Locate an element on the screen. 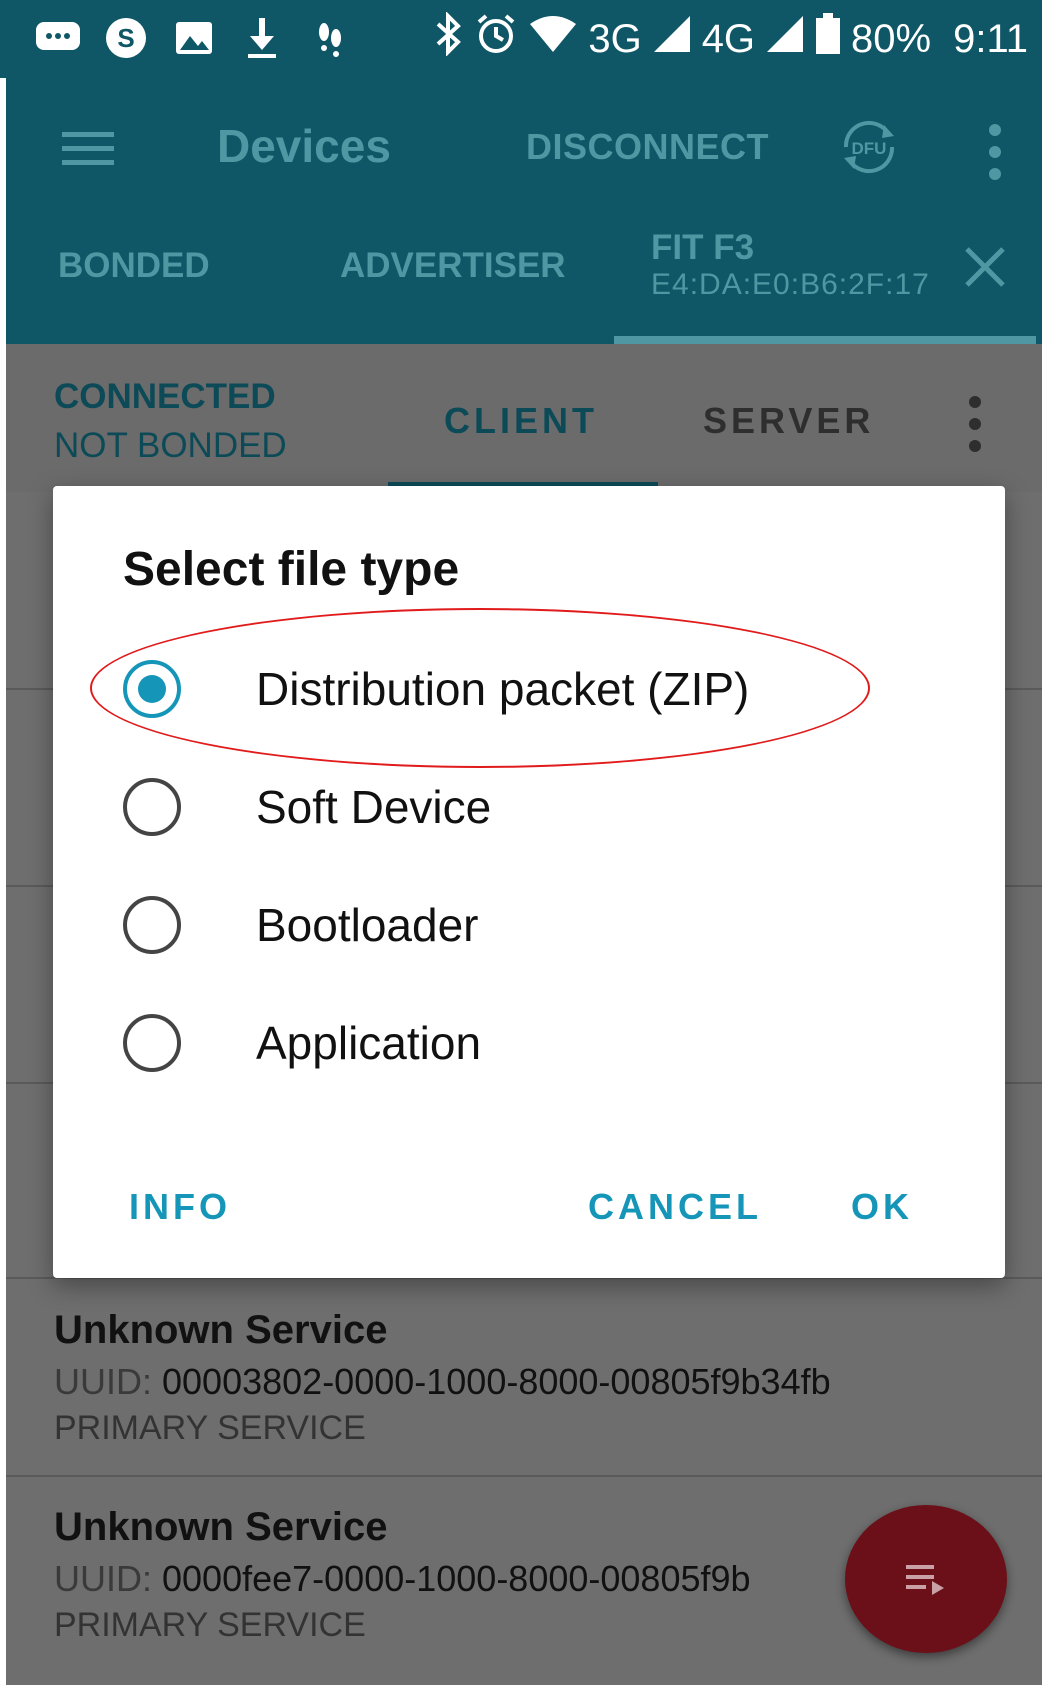 This screenshot has height=1685, width=1042. device-header: CONNECTED NOT BONDED CLIENT SERVER is located at coordinates (524, 418).